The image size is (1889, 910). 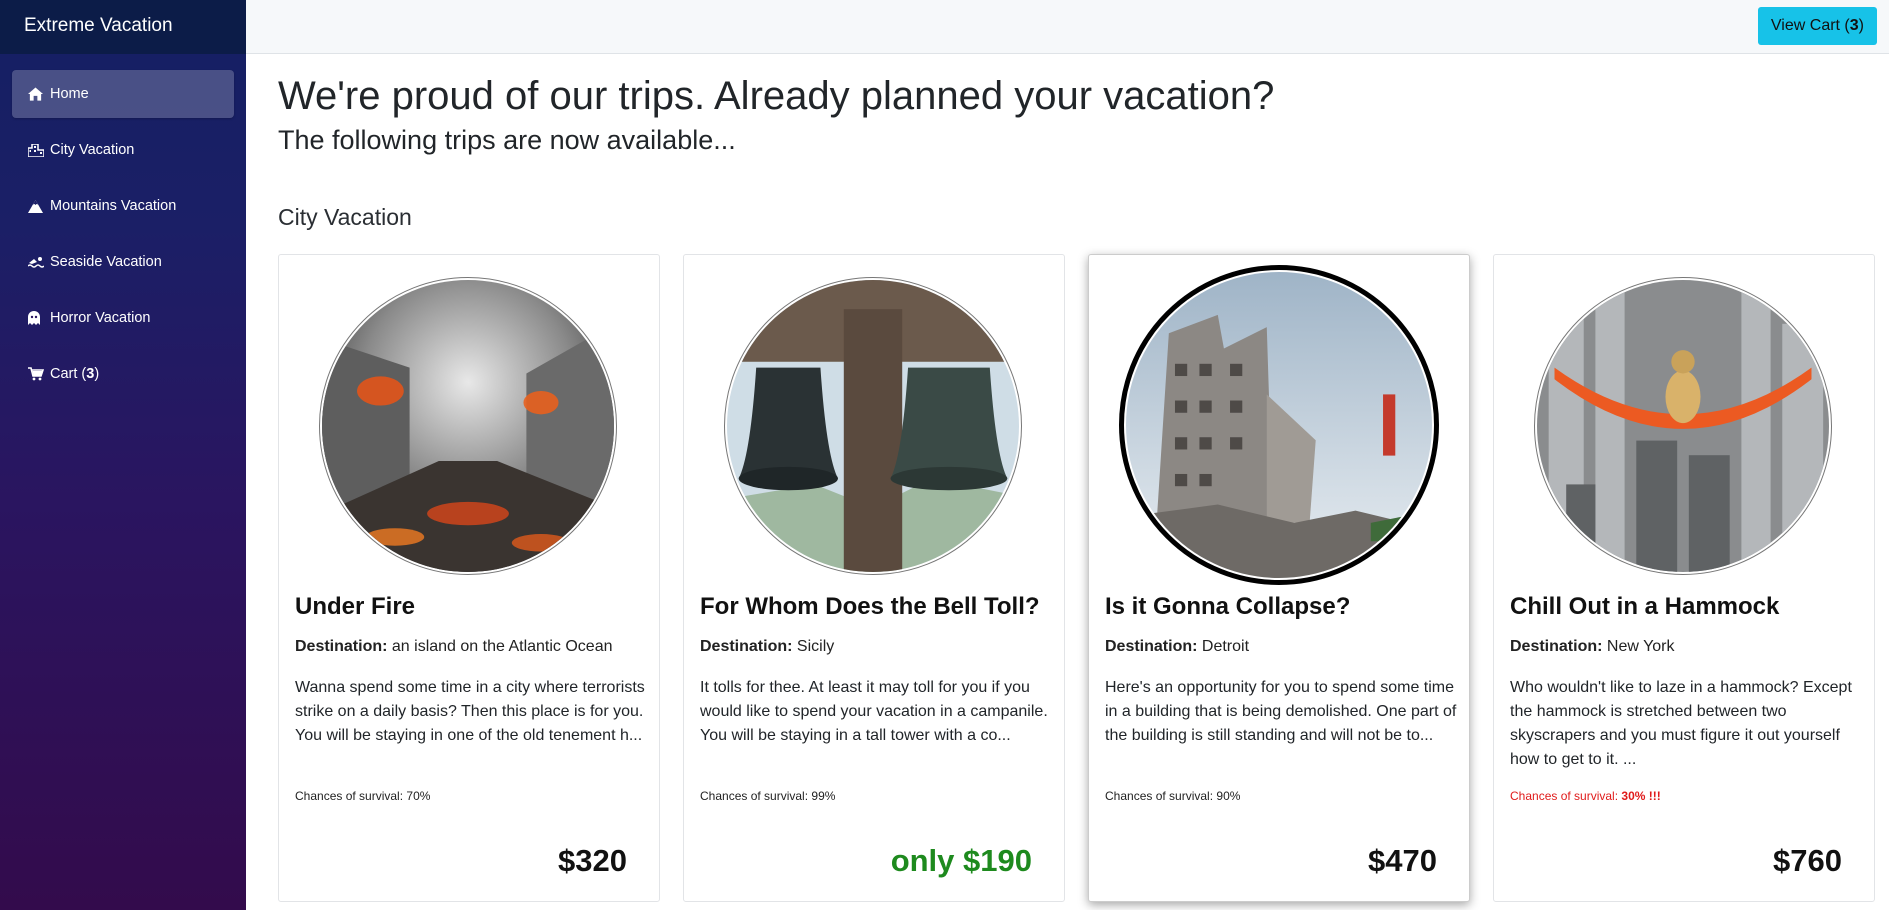 What do you see at coordinates (1067, 27) in the screenshot?
I see `top-bar: View Cart (3)` at bounding box center [1067, 27].